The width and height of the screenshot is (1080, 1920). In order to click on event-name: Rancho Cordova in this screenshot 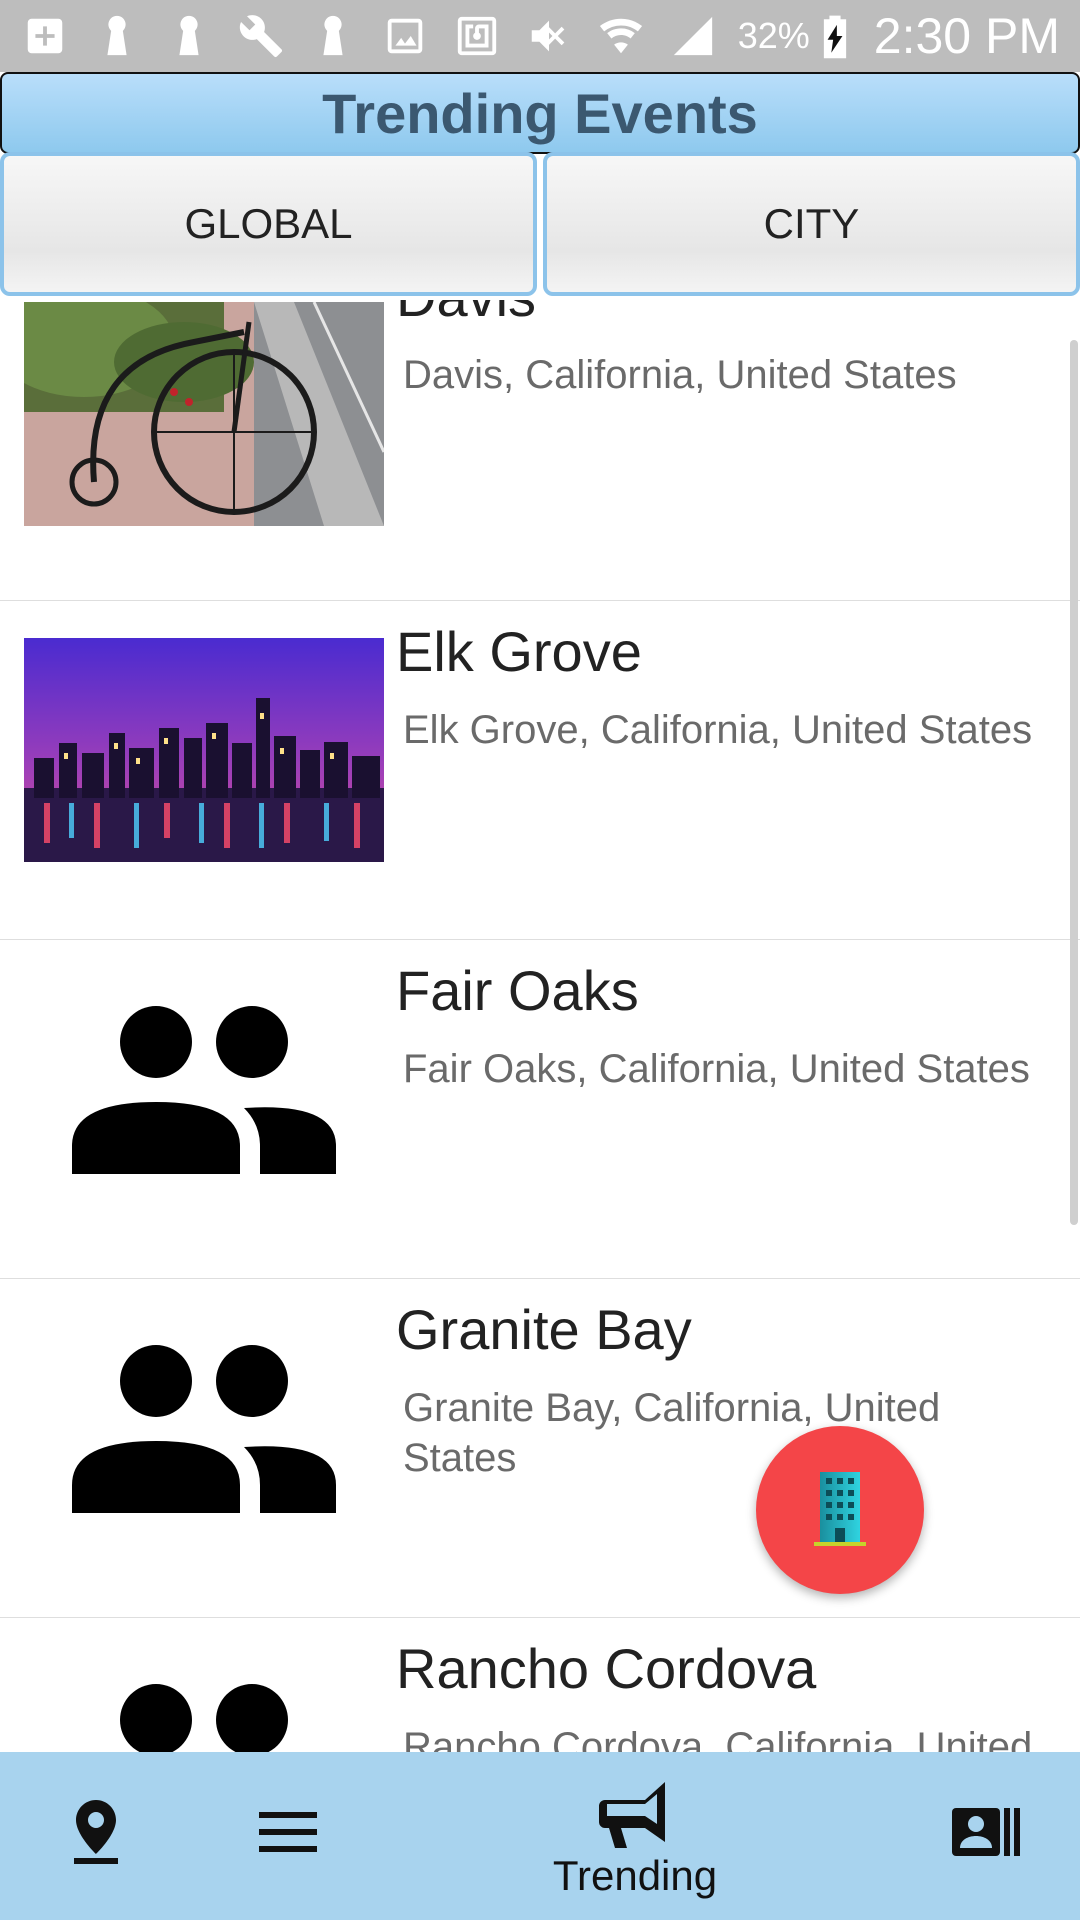, I will do `click(606, 1668)`.